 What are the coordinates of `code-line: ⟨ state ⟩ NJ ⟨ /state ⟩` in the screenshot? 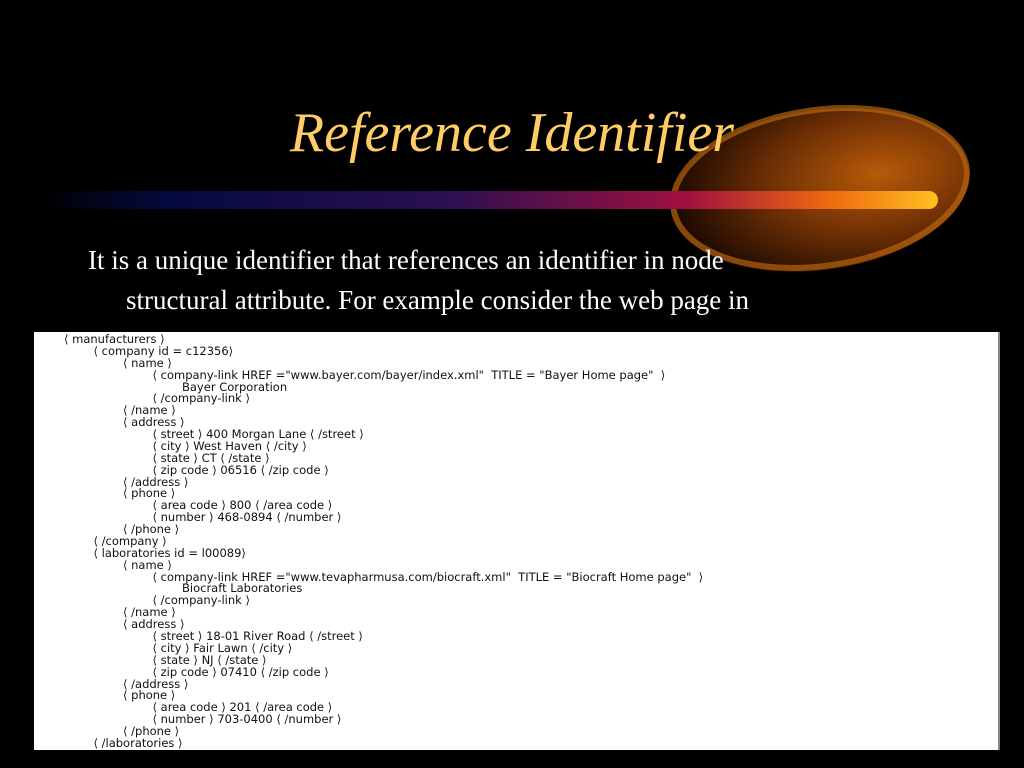 It's located at (209, 659).